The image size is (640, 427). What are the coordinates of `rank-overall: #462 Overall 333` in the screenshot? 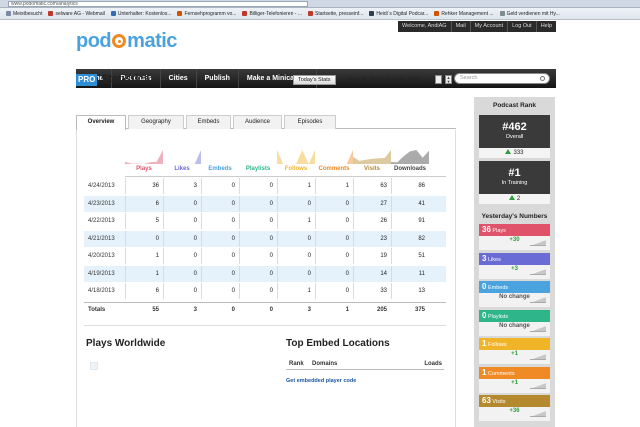 It's located at (514, 136).